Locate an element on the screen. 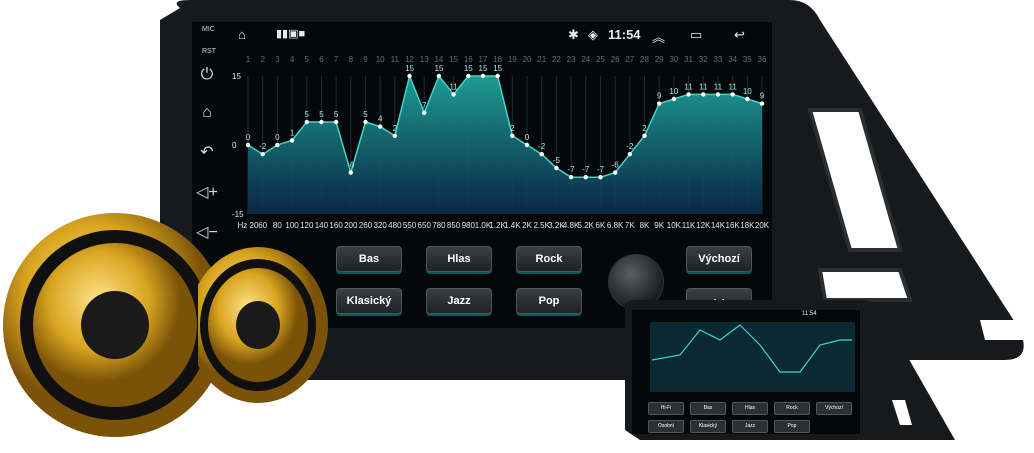 The image size is (1034, 453). eq-band-number: 9 is located at coordinates (365, 59).